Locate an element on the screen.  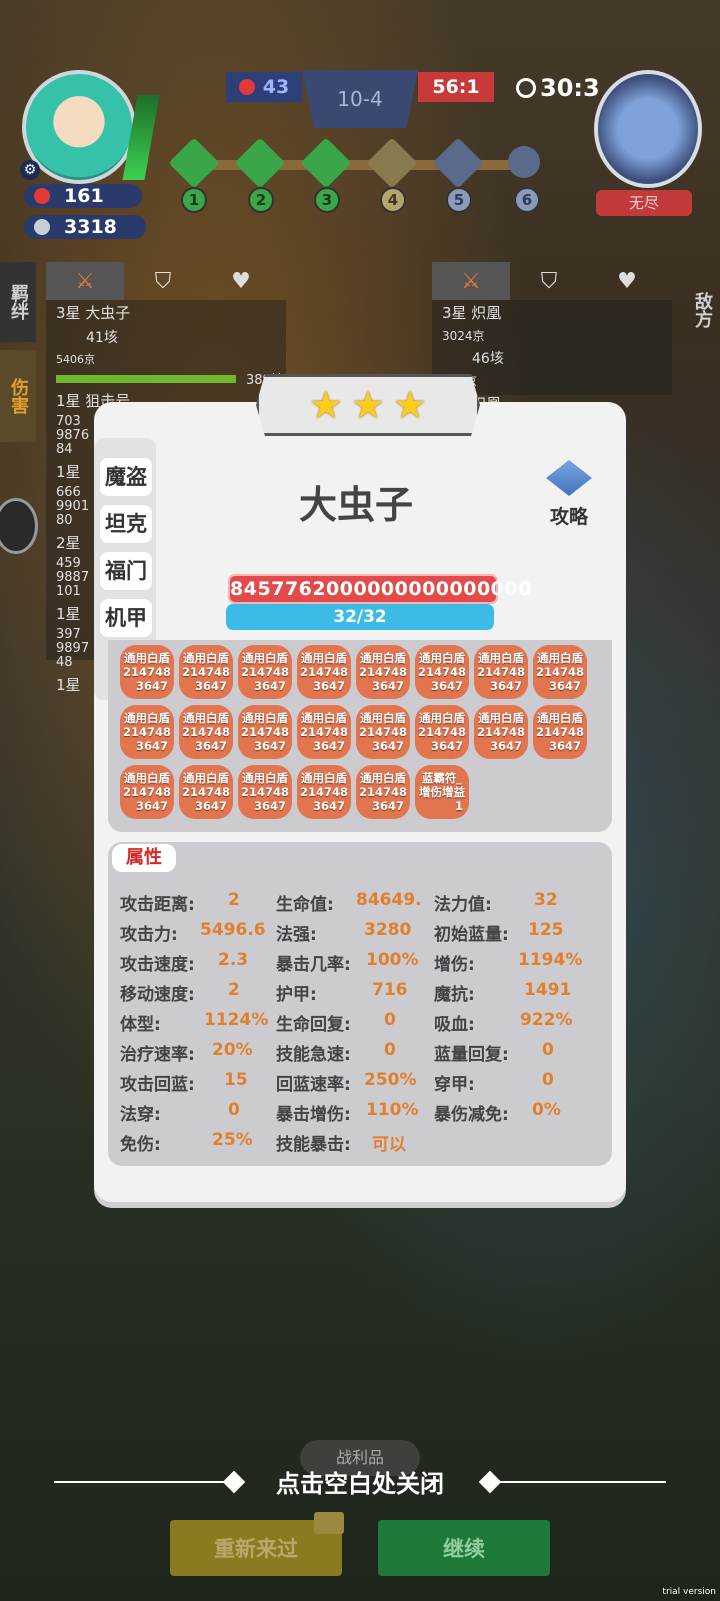
attr-label: 攻击力: is located at coordinates (149, 935).